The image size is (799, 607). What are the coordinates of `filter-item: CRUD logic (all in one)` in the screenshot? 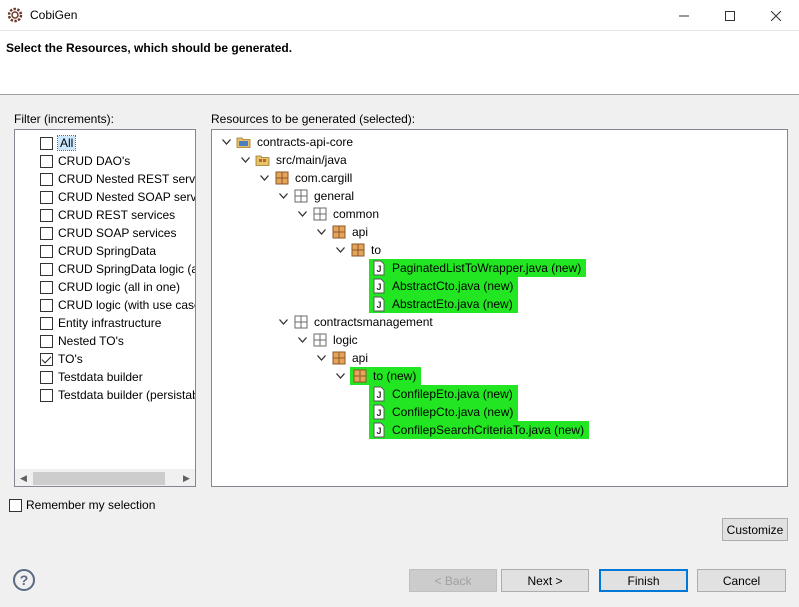 It's located at (97, 287).